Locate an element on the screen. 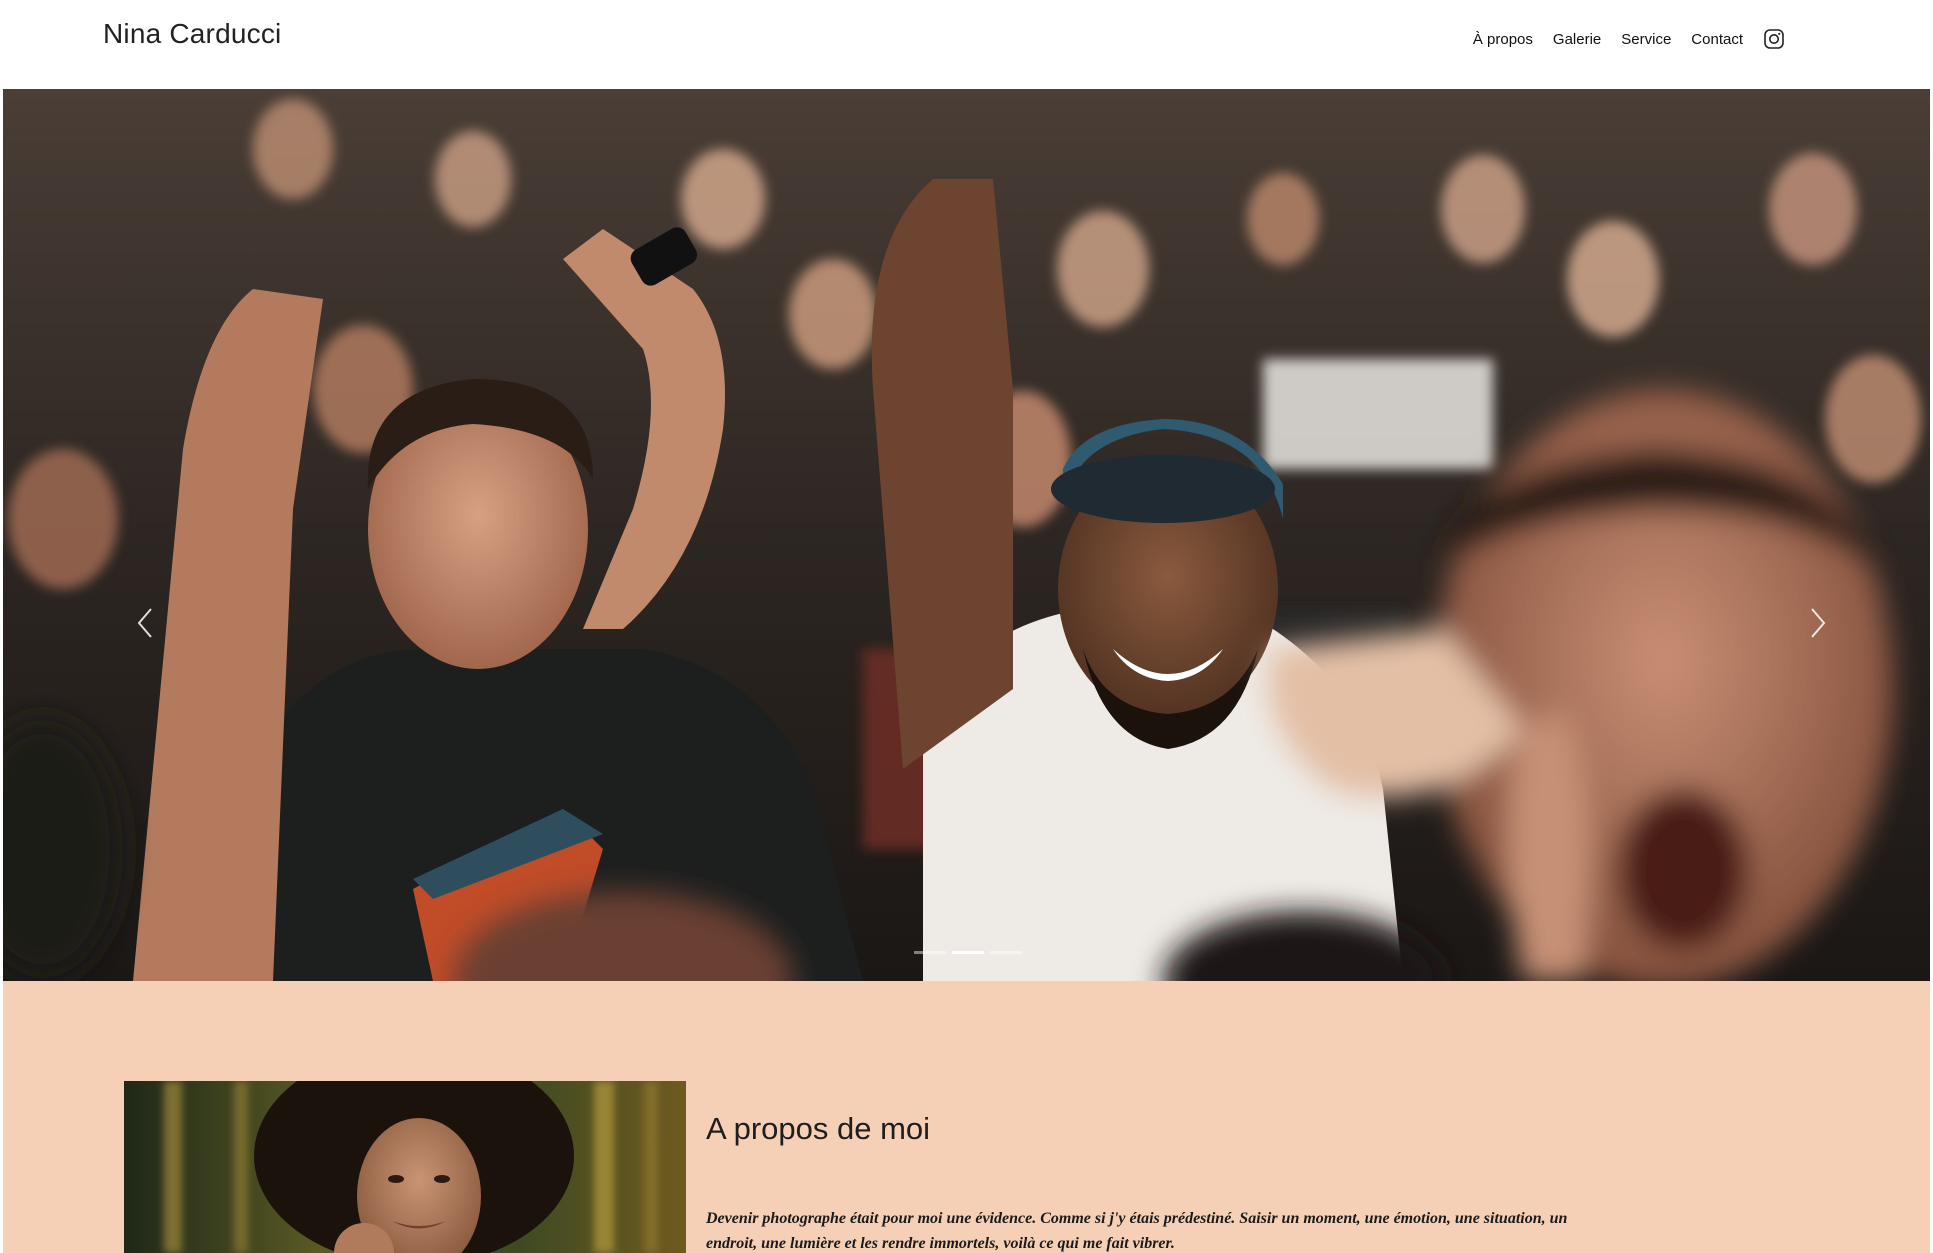  main-nav: À propos Galerie Service Contact is located at coordinates (1629, 39).